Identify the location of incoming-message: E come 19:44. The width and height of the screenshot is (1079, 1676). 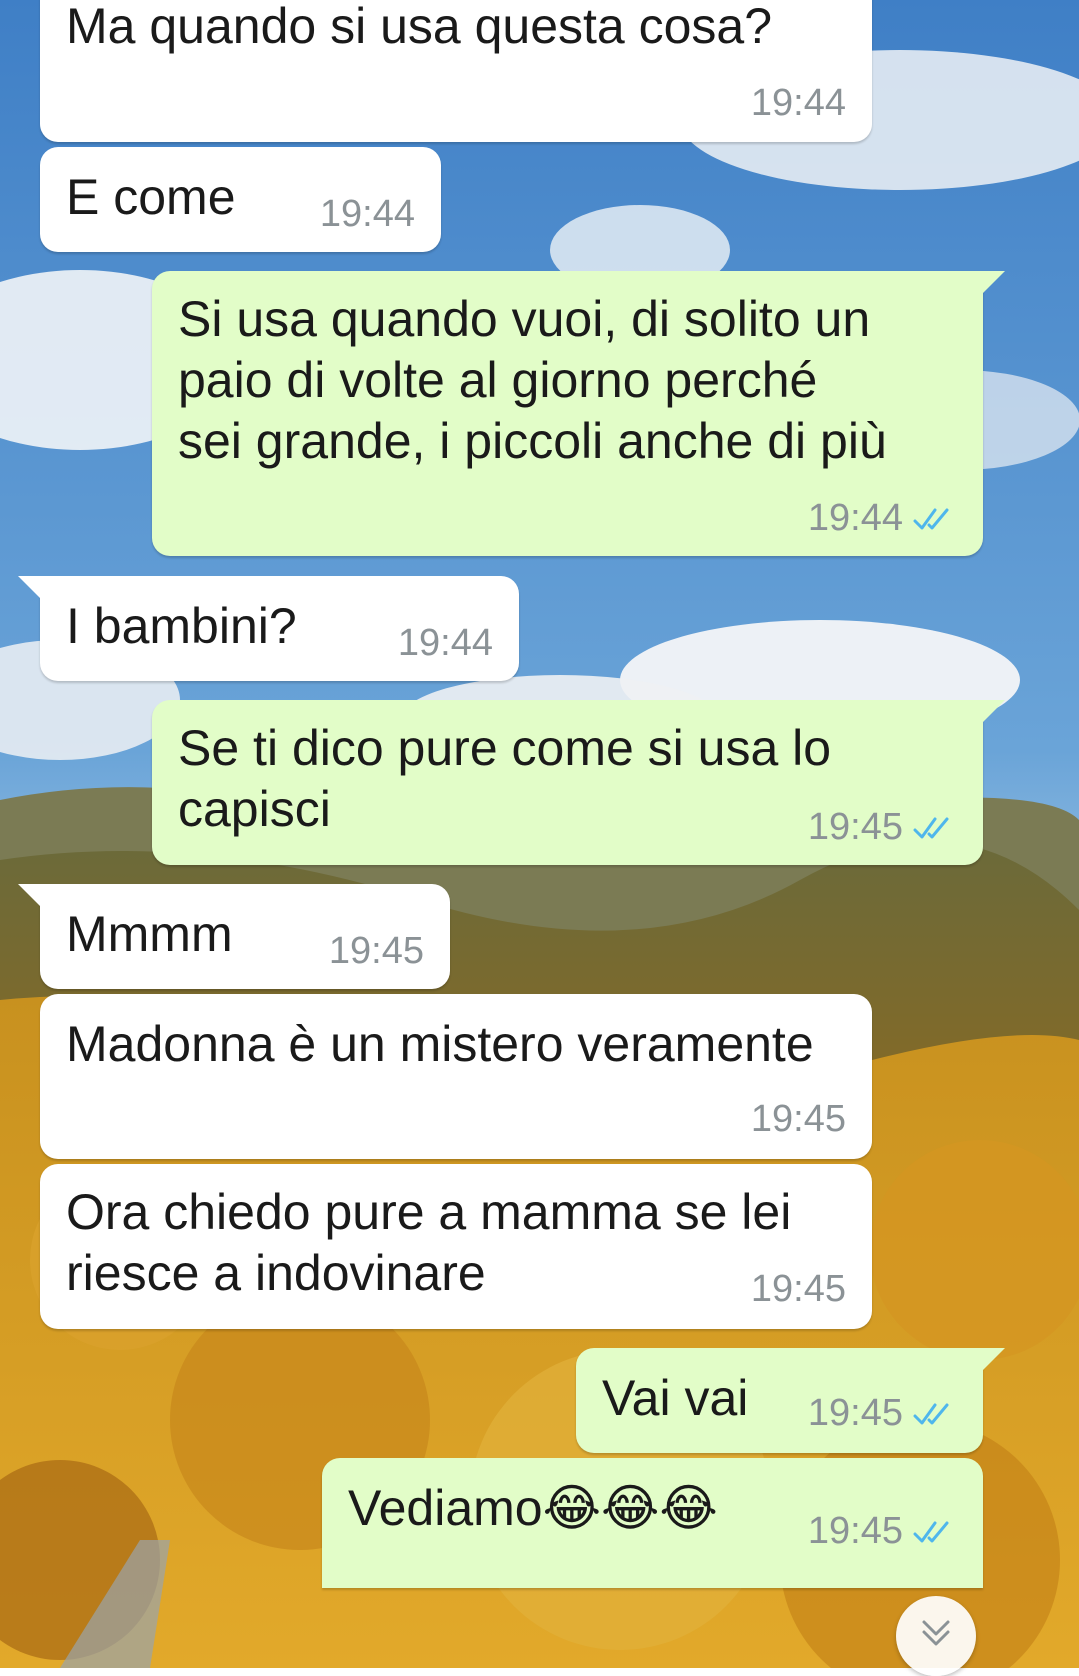
(240, 199).